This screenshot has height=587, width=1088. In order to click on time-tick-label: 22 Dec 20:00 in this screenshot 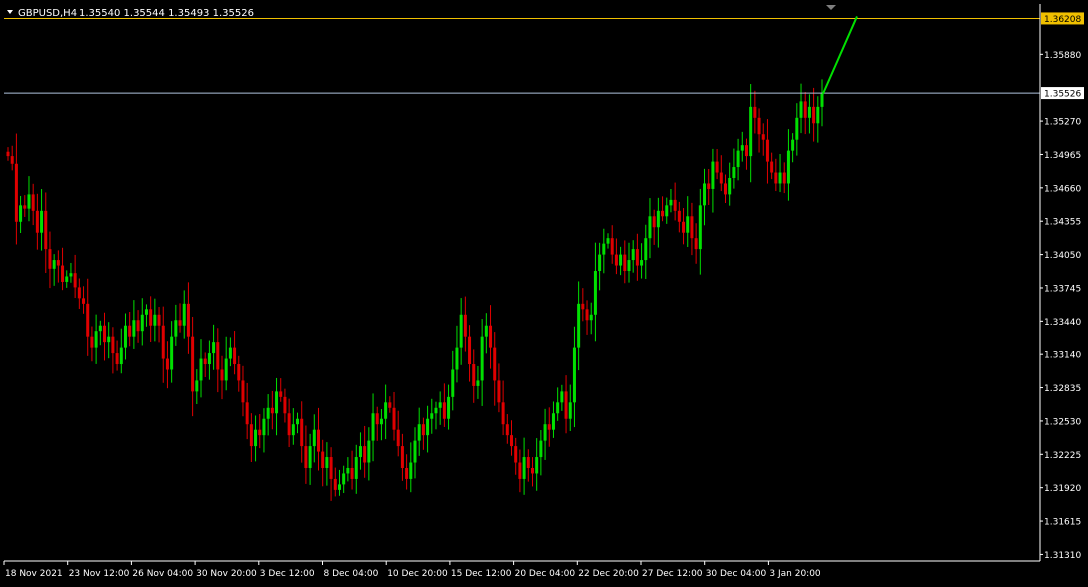, I will do `click(608, 574)`.